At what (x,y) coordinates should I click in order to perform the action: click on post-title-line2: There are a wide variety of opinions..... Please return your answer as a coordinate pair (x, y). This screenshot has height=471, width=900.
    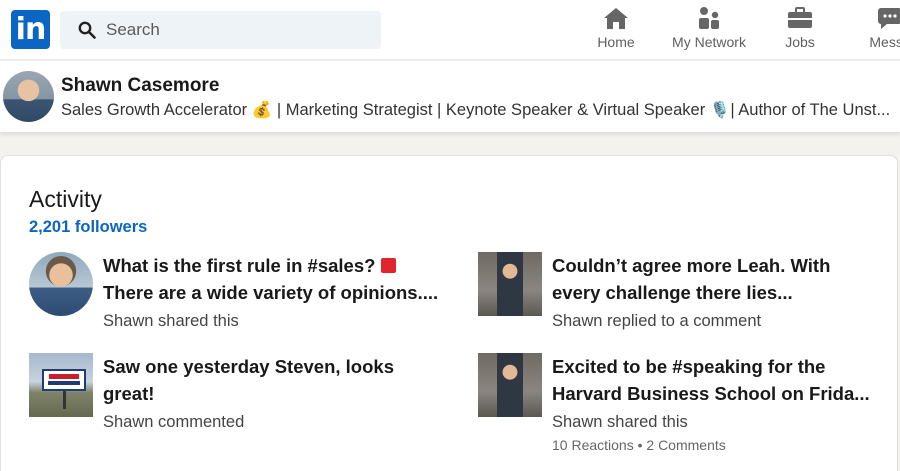
    Looking at the image, I should click on (270, 292).